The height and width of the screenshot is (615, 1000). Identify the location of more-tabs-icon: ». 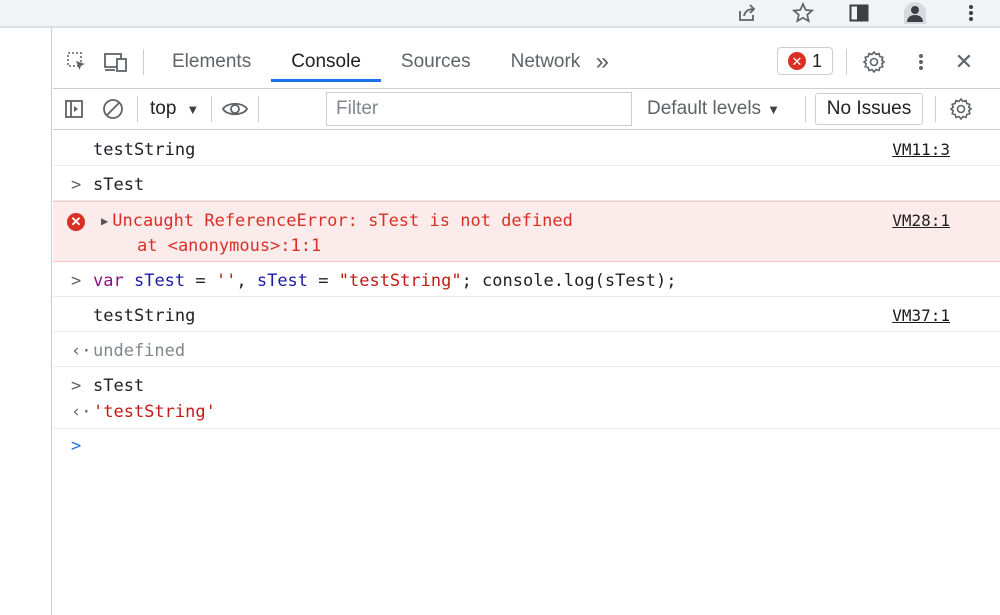
(602, 62).